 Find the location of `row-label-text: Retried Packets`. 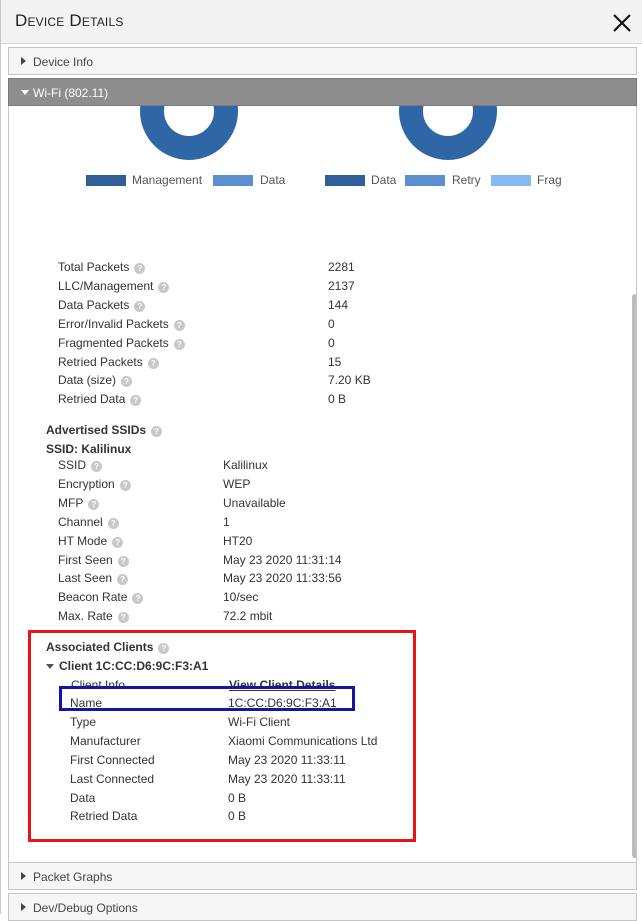

row-label-text: Retried Packets is located at coordinates (100, 361).